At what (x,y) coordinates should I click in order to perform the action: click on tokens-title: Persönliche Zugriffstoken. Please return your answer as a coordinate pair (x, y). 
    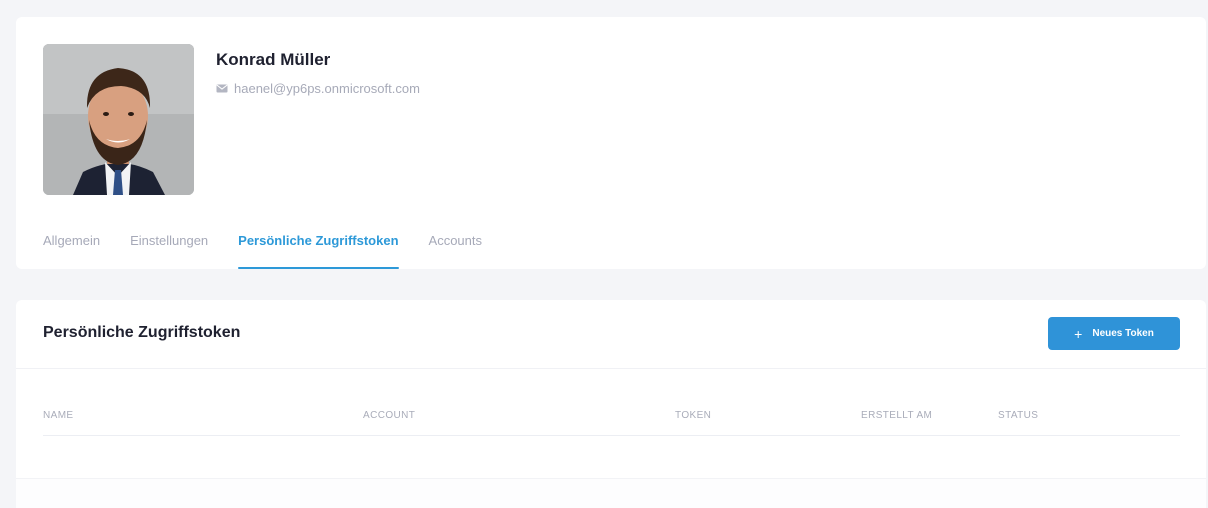
    Looking at the image, I should click on (142, 332).